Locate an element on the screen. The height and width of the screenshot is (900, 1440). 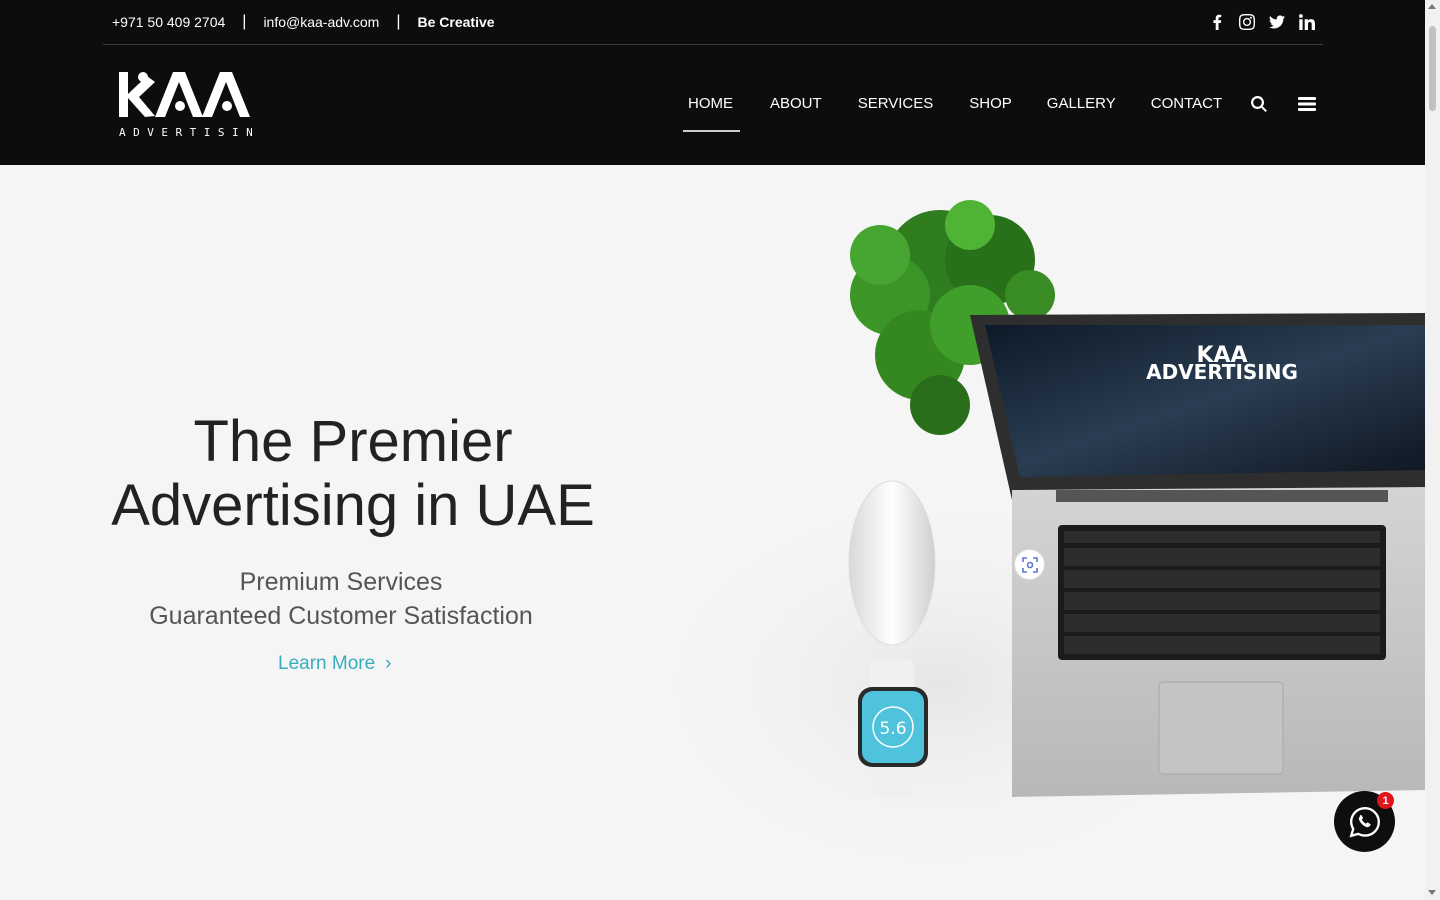
hero-title-line: The Premier is located at coordinates (353, 441).